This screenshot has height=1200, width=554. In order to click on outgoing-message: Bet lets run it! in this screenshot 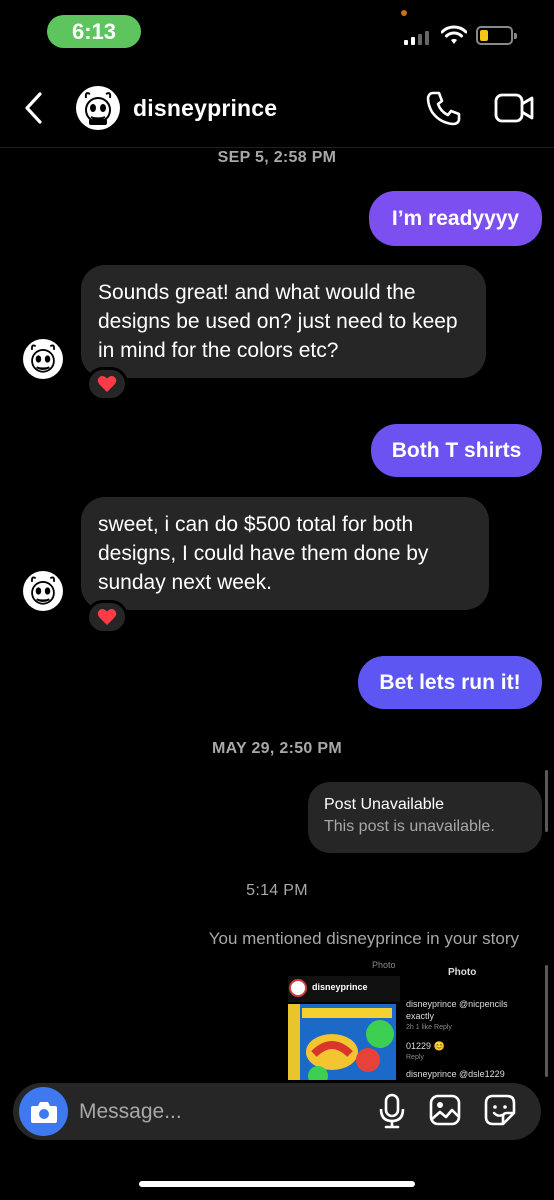, I will do `click(450, 682)`.